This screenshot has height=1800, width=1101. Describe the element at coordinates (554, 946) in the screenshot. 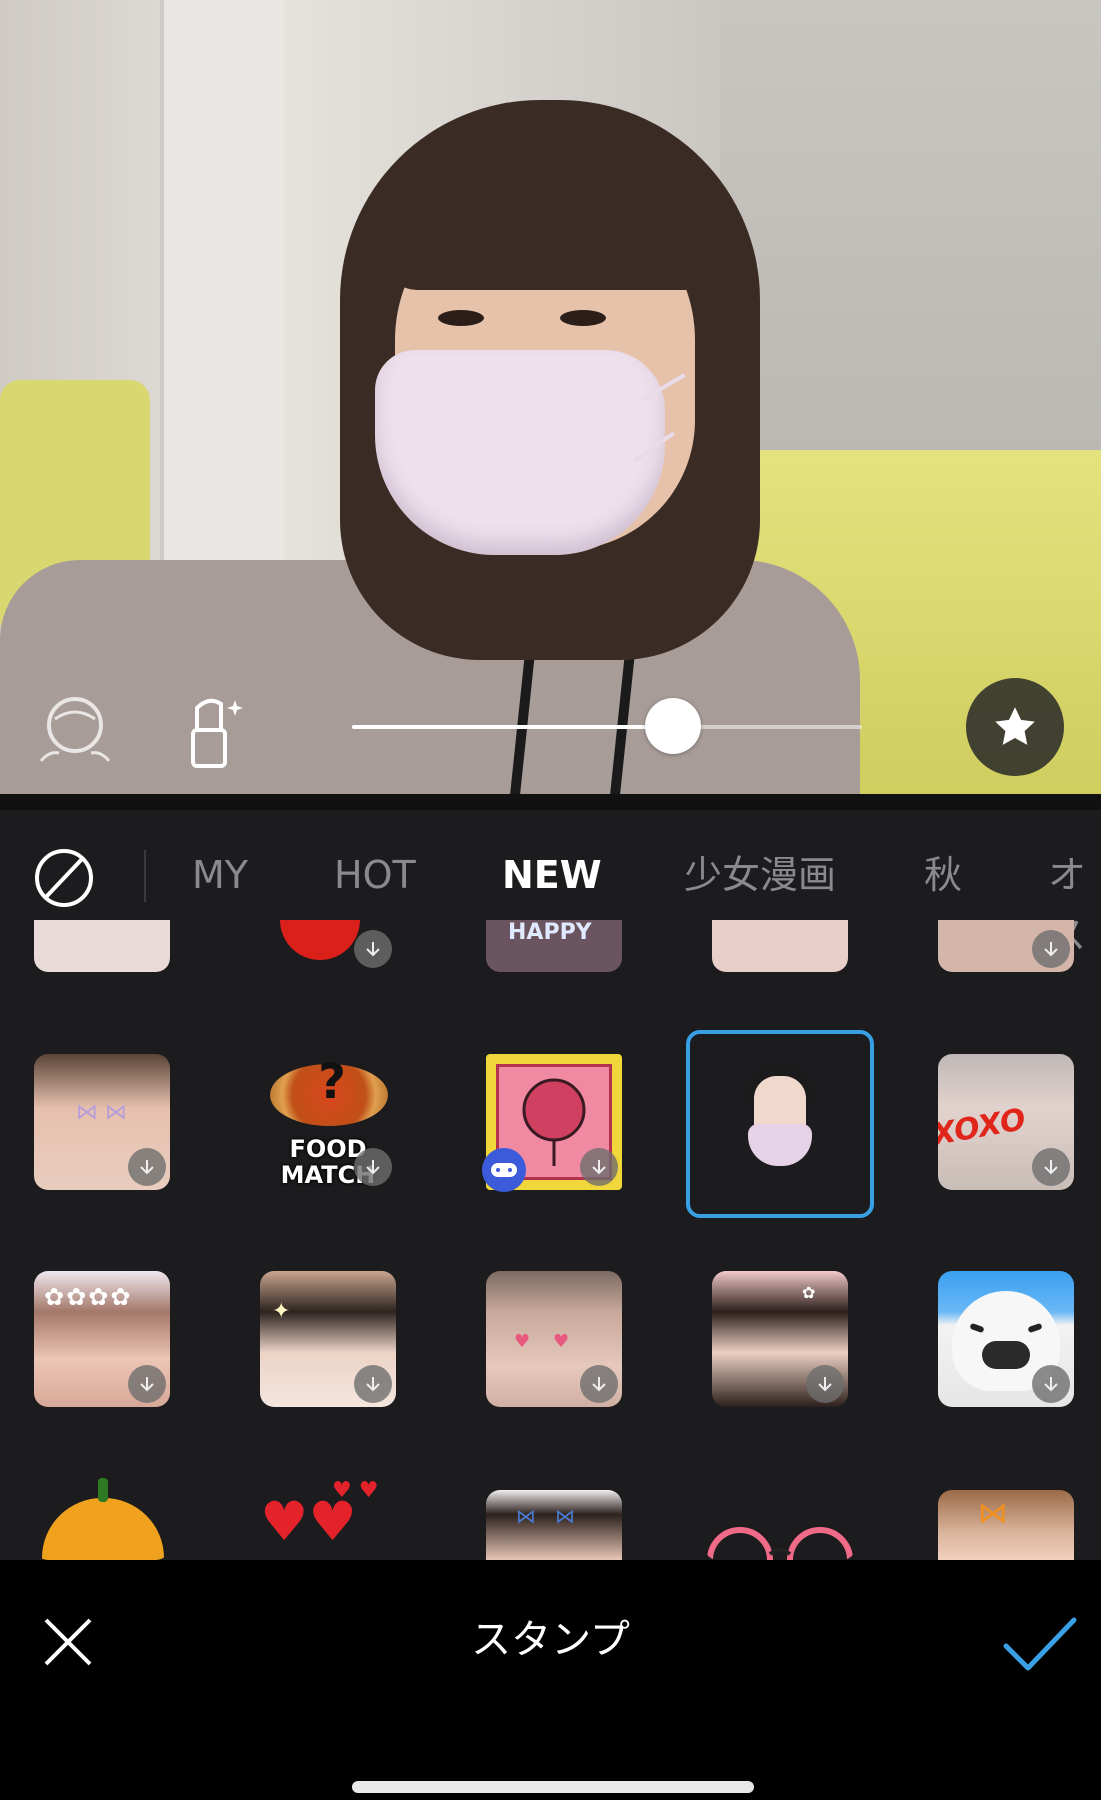

I see `sticker-cell: HAPPY` at that location.